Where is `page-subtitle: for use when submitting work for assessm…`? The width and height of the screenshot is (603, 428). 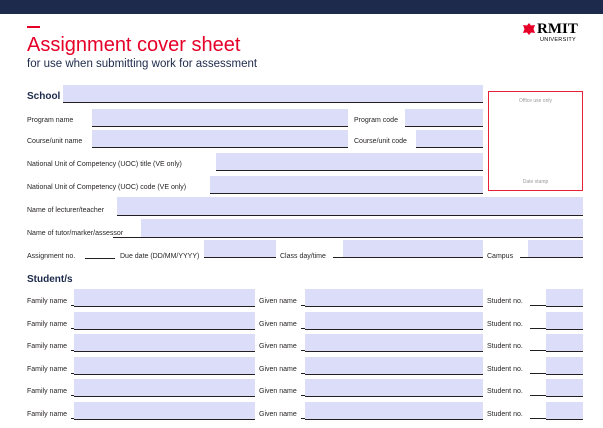 page-subtitle: for use when submitting work for assessm… is located at coordinates (142, 64).